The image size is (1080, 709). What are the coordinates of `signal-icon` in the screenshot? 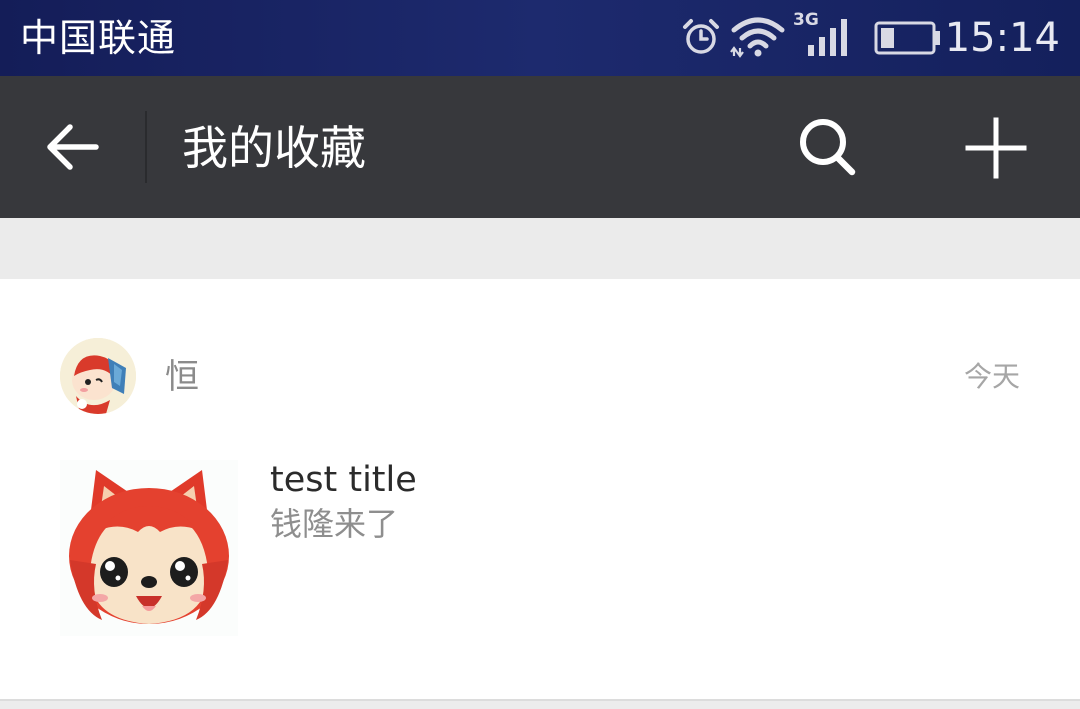 It's located at (827, 37).